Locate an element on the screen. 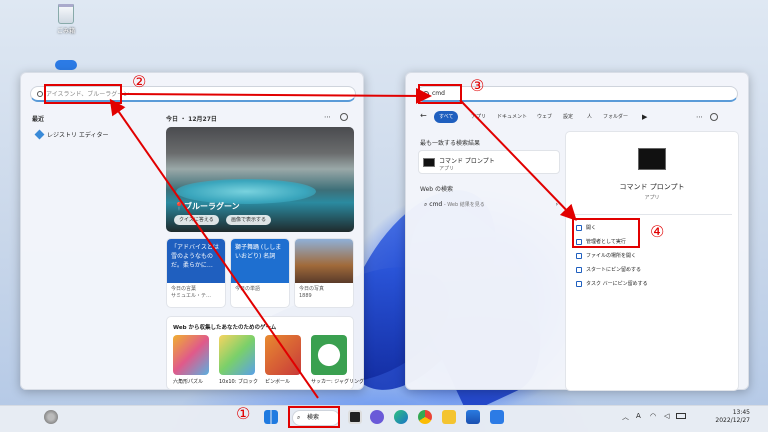 This screenshot has height=432, width=768. highlight-cmd-query is located at coordinates (440, 94).